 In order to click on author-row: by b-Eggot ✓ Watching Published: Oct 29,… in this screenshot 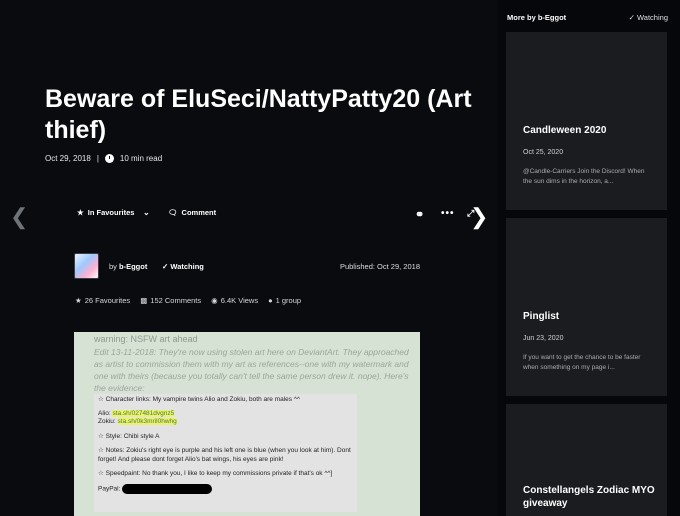, I will do `click(247, 266)`.